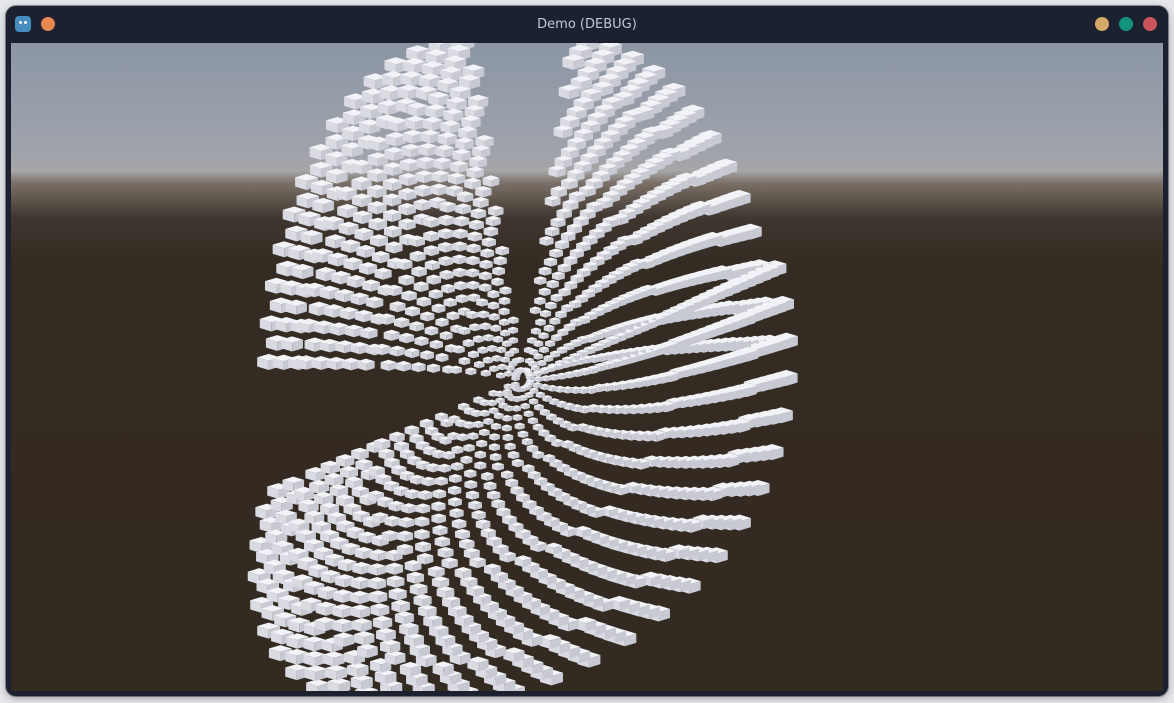 The height and width of the screenshot is (703, 1174). What do you see at coordinates (48, 24) in the screenshot?
I see `window-menu-button` at bounding box center [48, 24].